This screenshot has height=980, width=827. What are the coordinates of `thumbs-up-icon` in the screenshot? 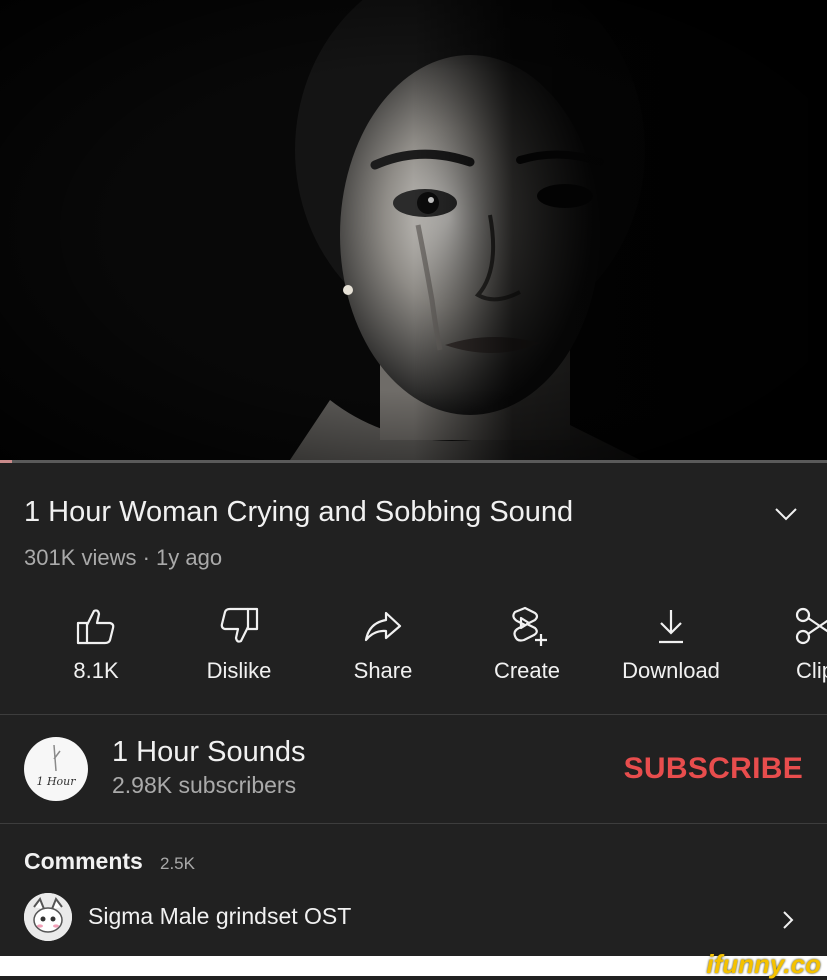 It's located at (96, 626).